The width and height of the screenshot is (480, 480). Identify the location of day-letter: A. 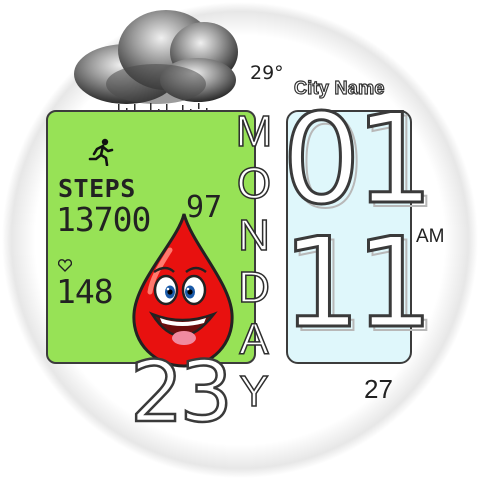
(254, 339).